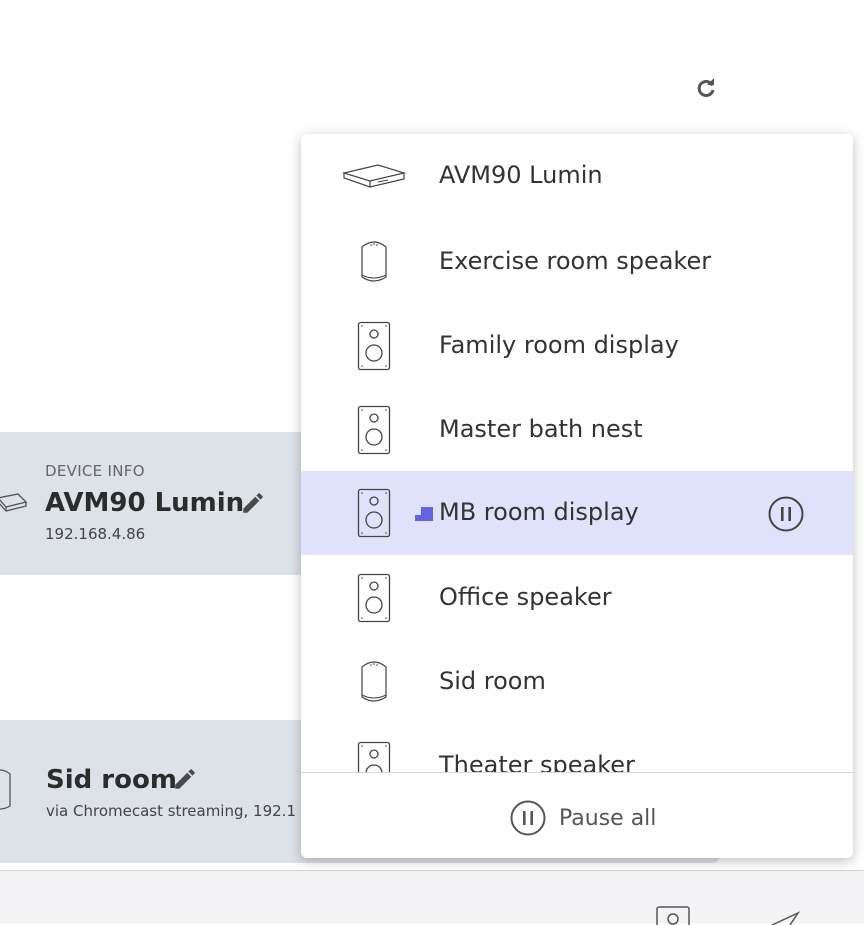 Image resolution: width=864 pixels, height=925 pixels. Describe the element at coordinates (539, 512) in the screenshot. I see `device-item-label: MB room display` at that location.